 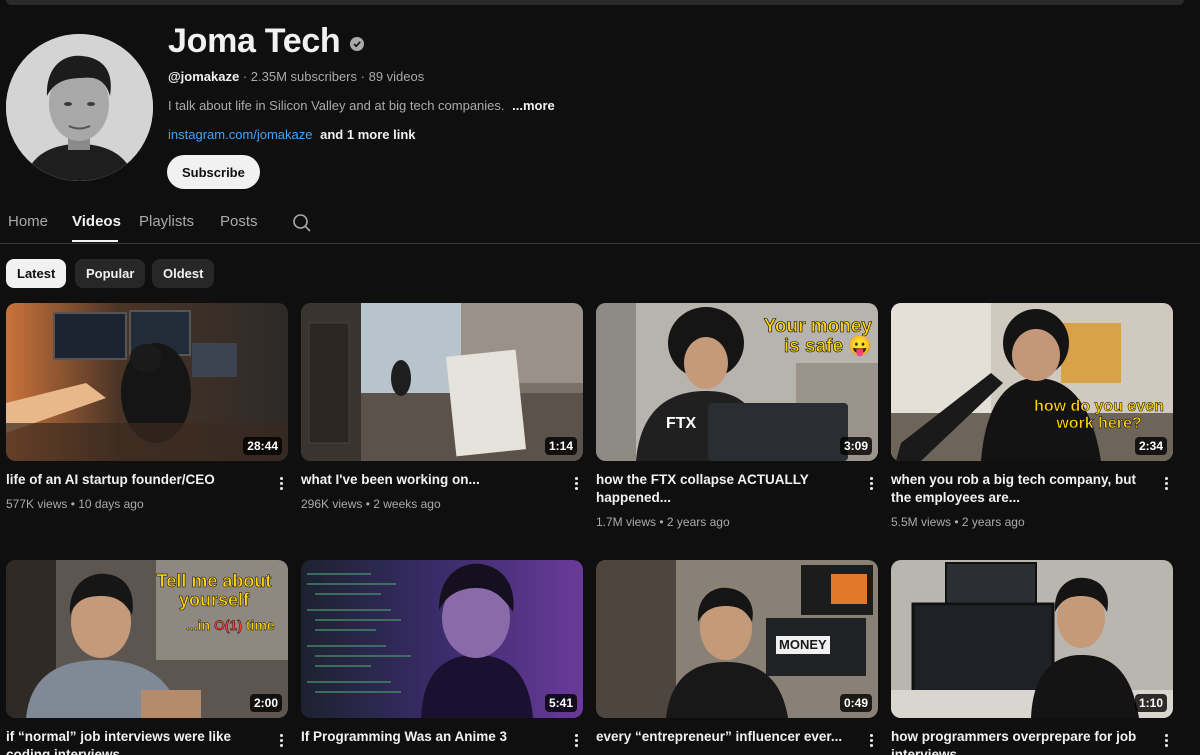 What do you see at coordinates (1150, 703) in the screenshot?
I see `video-duration: 1:10` at bounding box center [1150, 703].